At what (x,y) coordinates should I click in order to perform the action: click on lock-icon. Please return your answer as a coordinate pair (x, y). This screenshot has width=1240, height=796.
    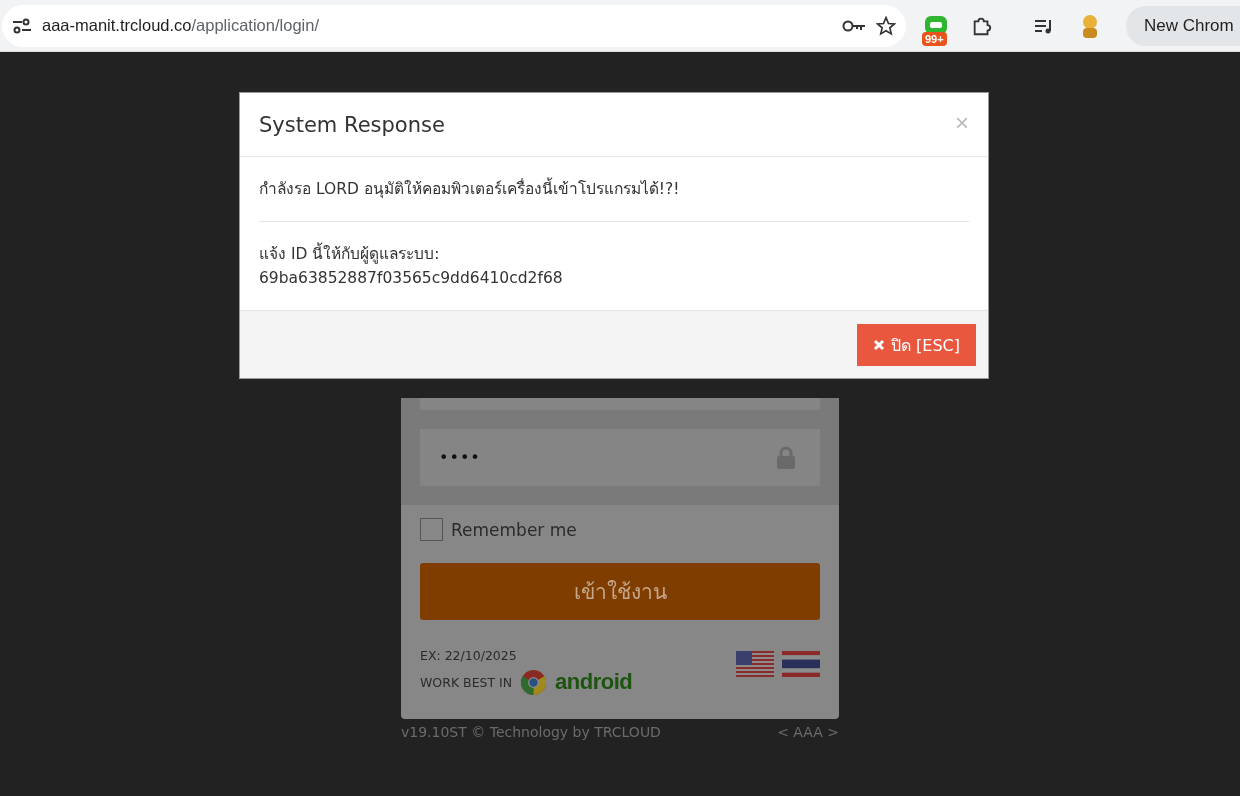
    Looking at the image, I should click on (786, 457).